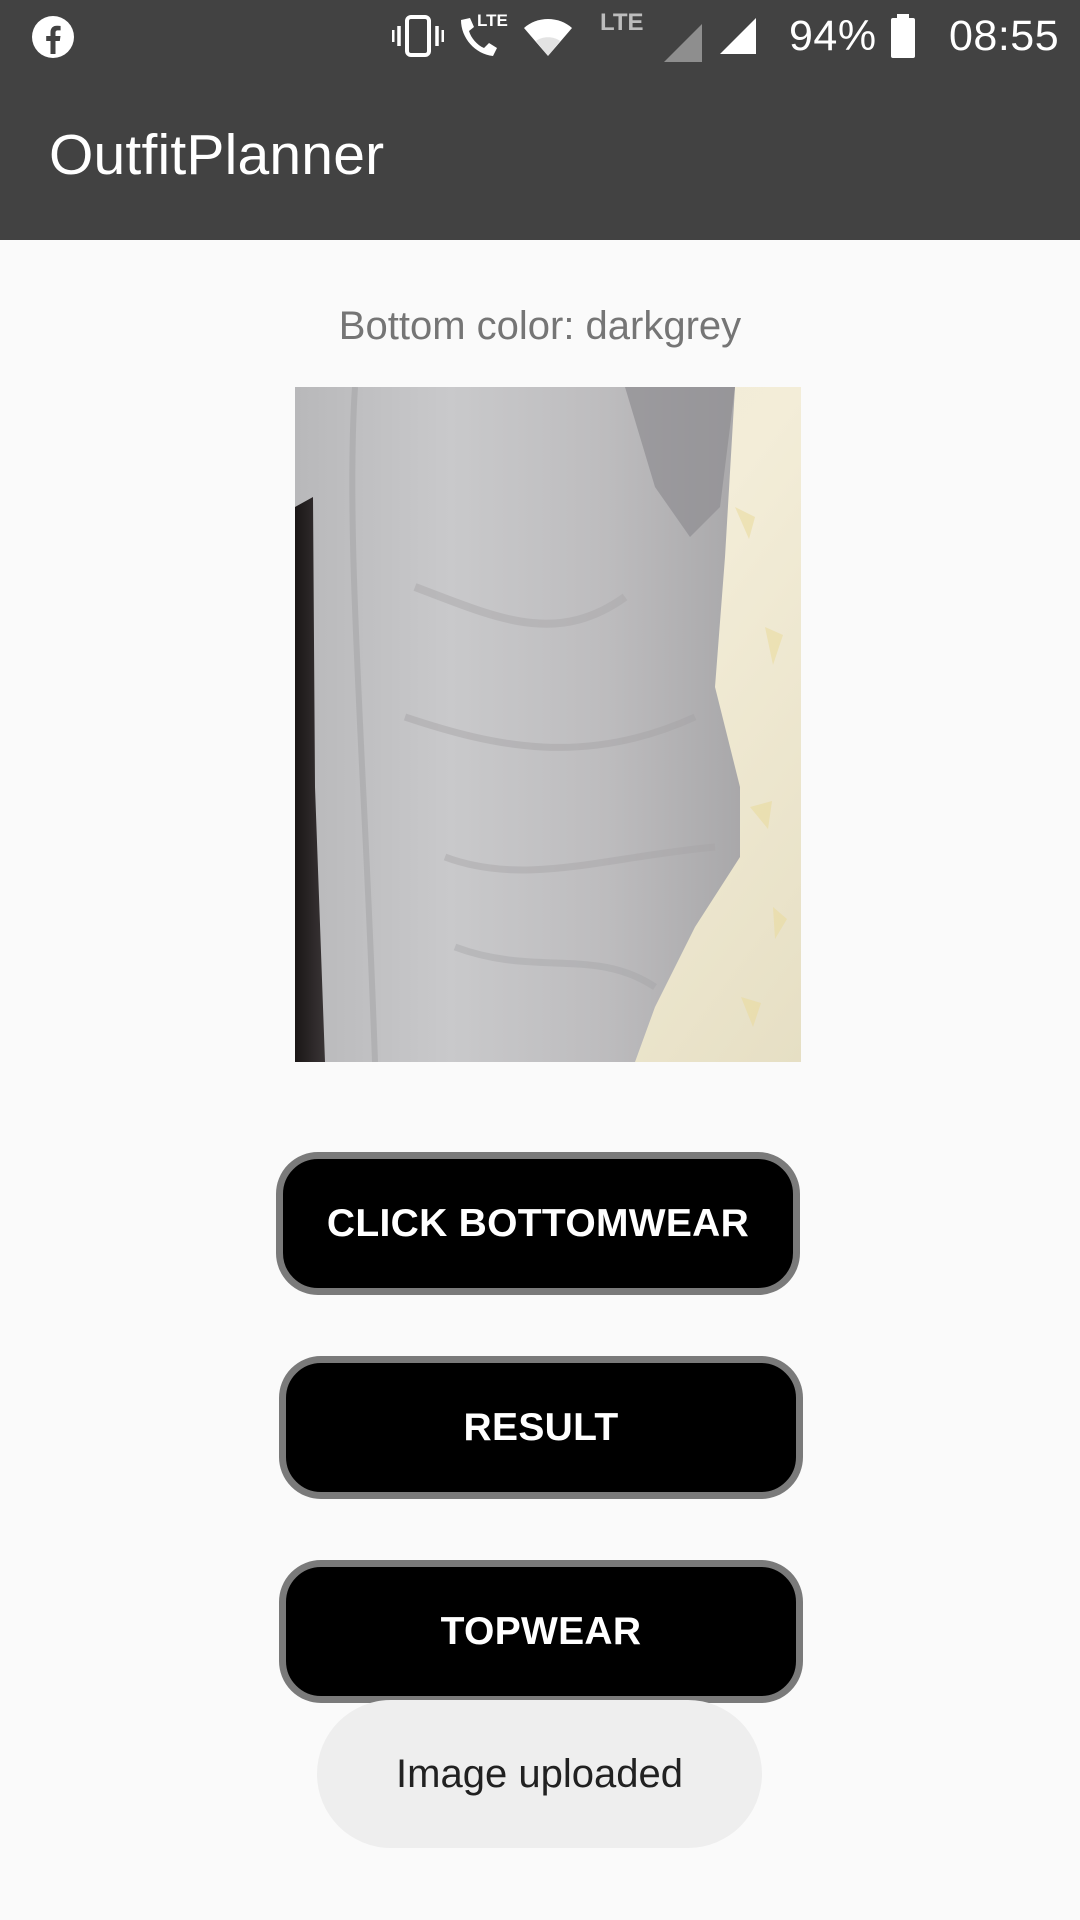 This screenshot has width=1080, height=1920. Describe the element at coordinates (539, 1774) in the screenshot. I see `toast-message: Image uploaded` at that location.